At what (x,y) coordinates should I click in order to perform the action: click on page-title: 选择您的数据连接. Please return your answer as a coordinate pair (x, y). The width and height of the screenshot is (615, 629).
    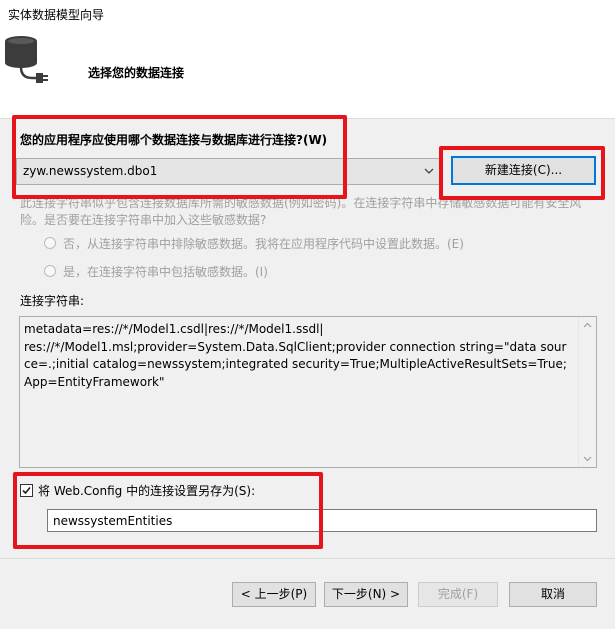
    Looking at the image, I should click on (136, 73).